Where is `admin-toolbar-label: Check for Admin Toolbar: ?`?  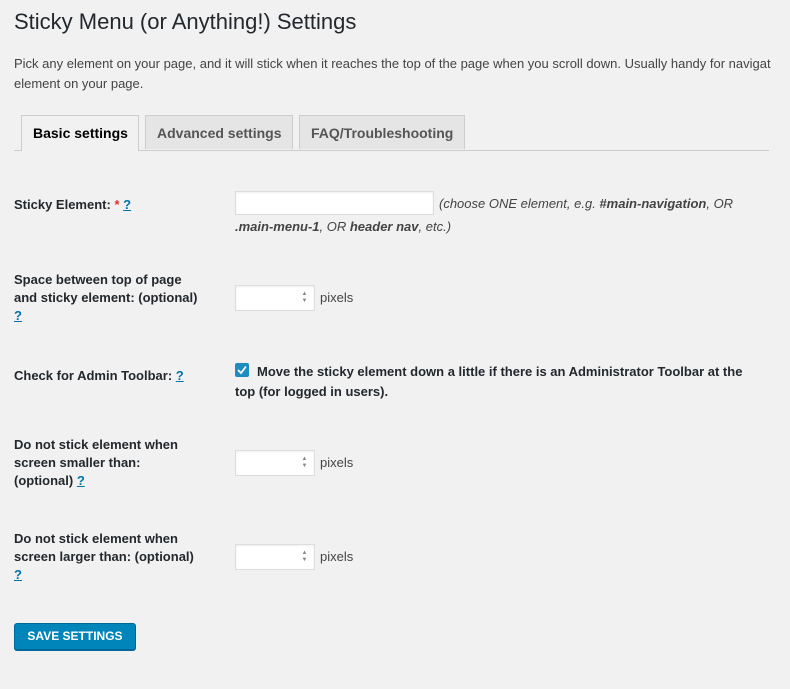
admin-toolbar-label: Check for Admin Toolbar: ? is located at coordinates (119, 376).